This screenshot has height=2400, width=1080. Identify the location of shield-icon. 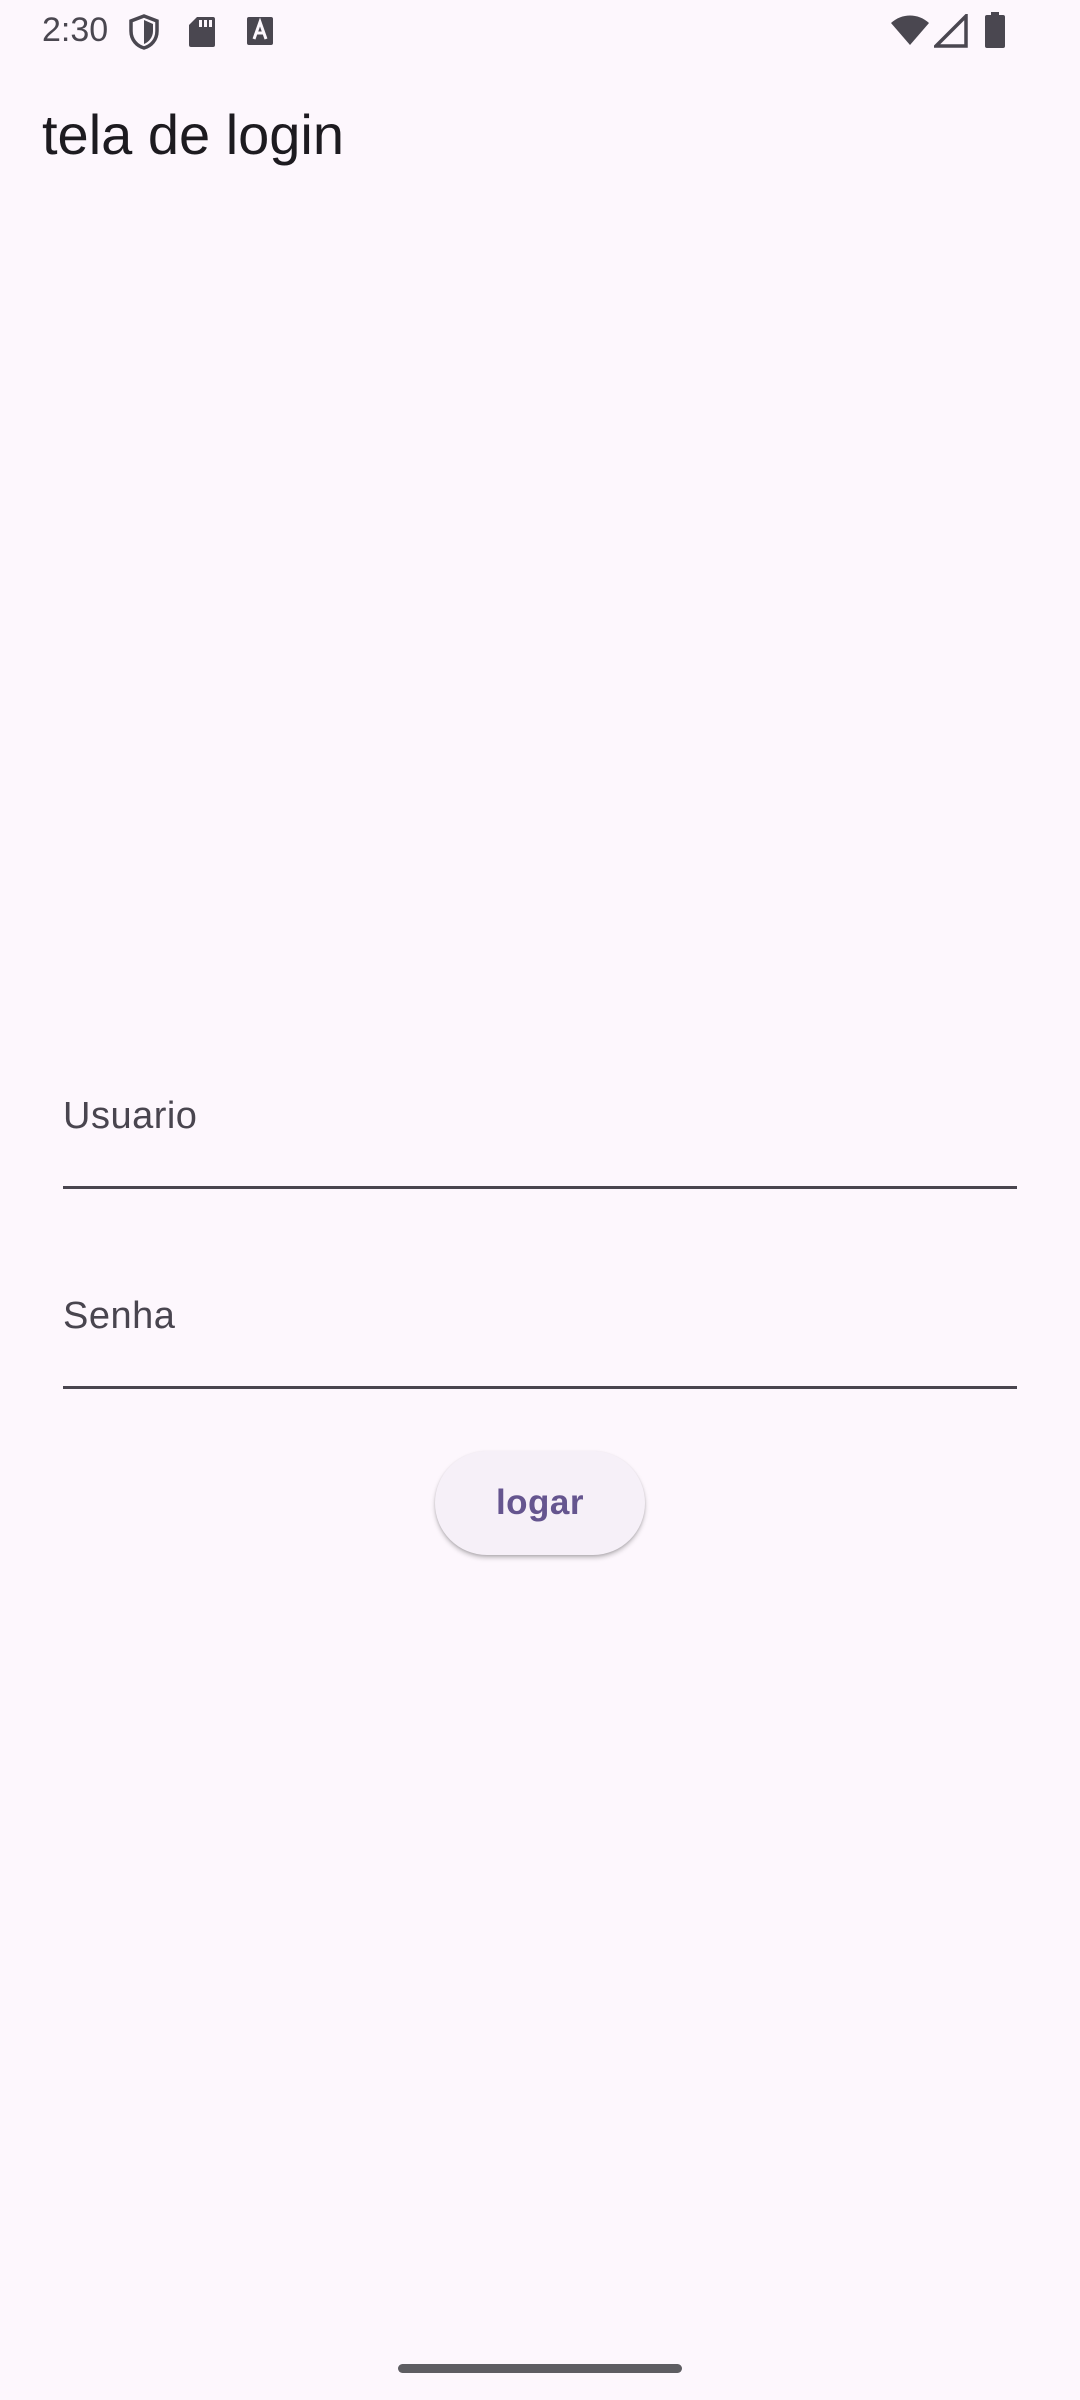
(144, 32).